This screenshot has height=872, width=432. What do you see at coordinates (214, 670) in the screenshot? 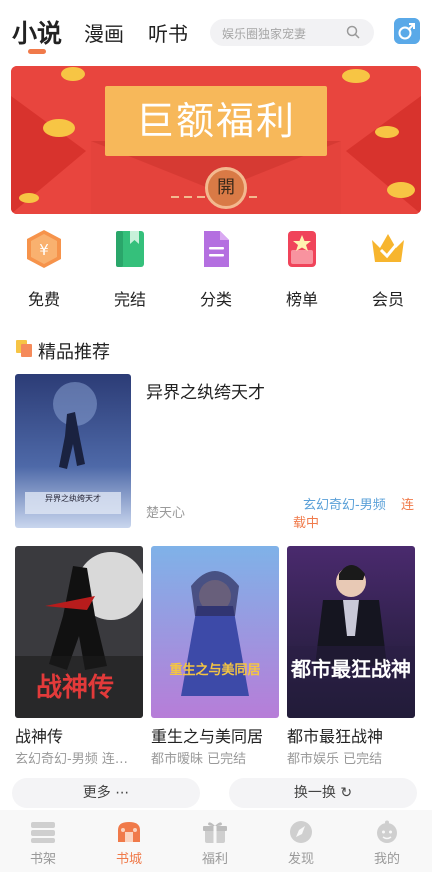
I see `cover-title-text: 重生之与美同居` at bounding box center [214, 670].